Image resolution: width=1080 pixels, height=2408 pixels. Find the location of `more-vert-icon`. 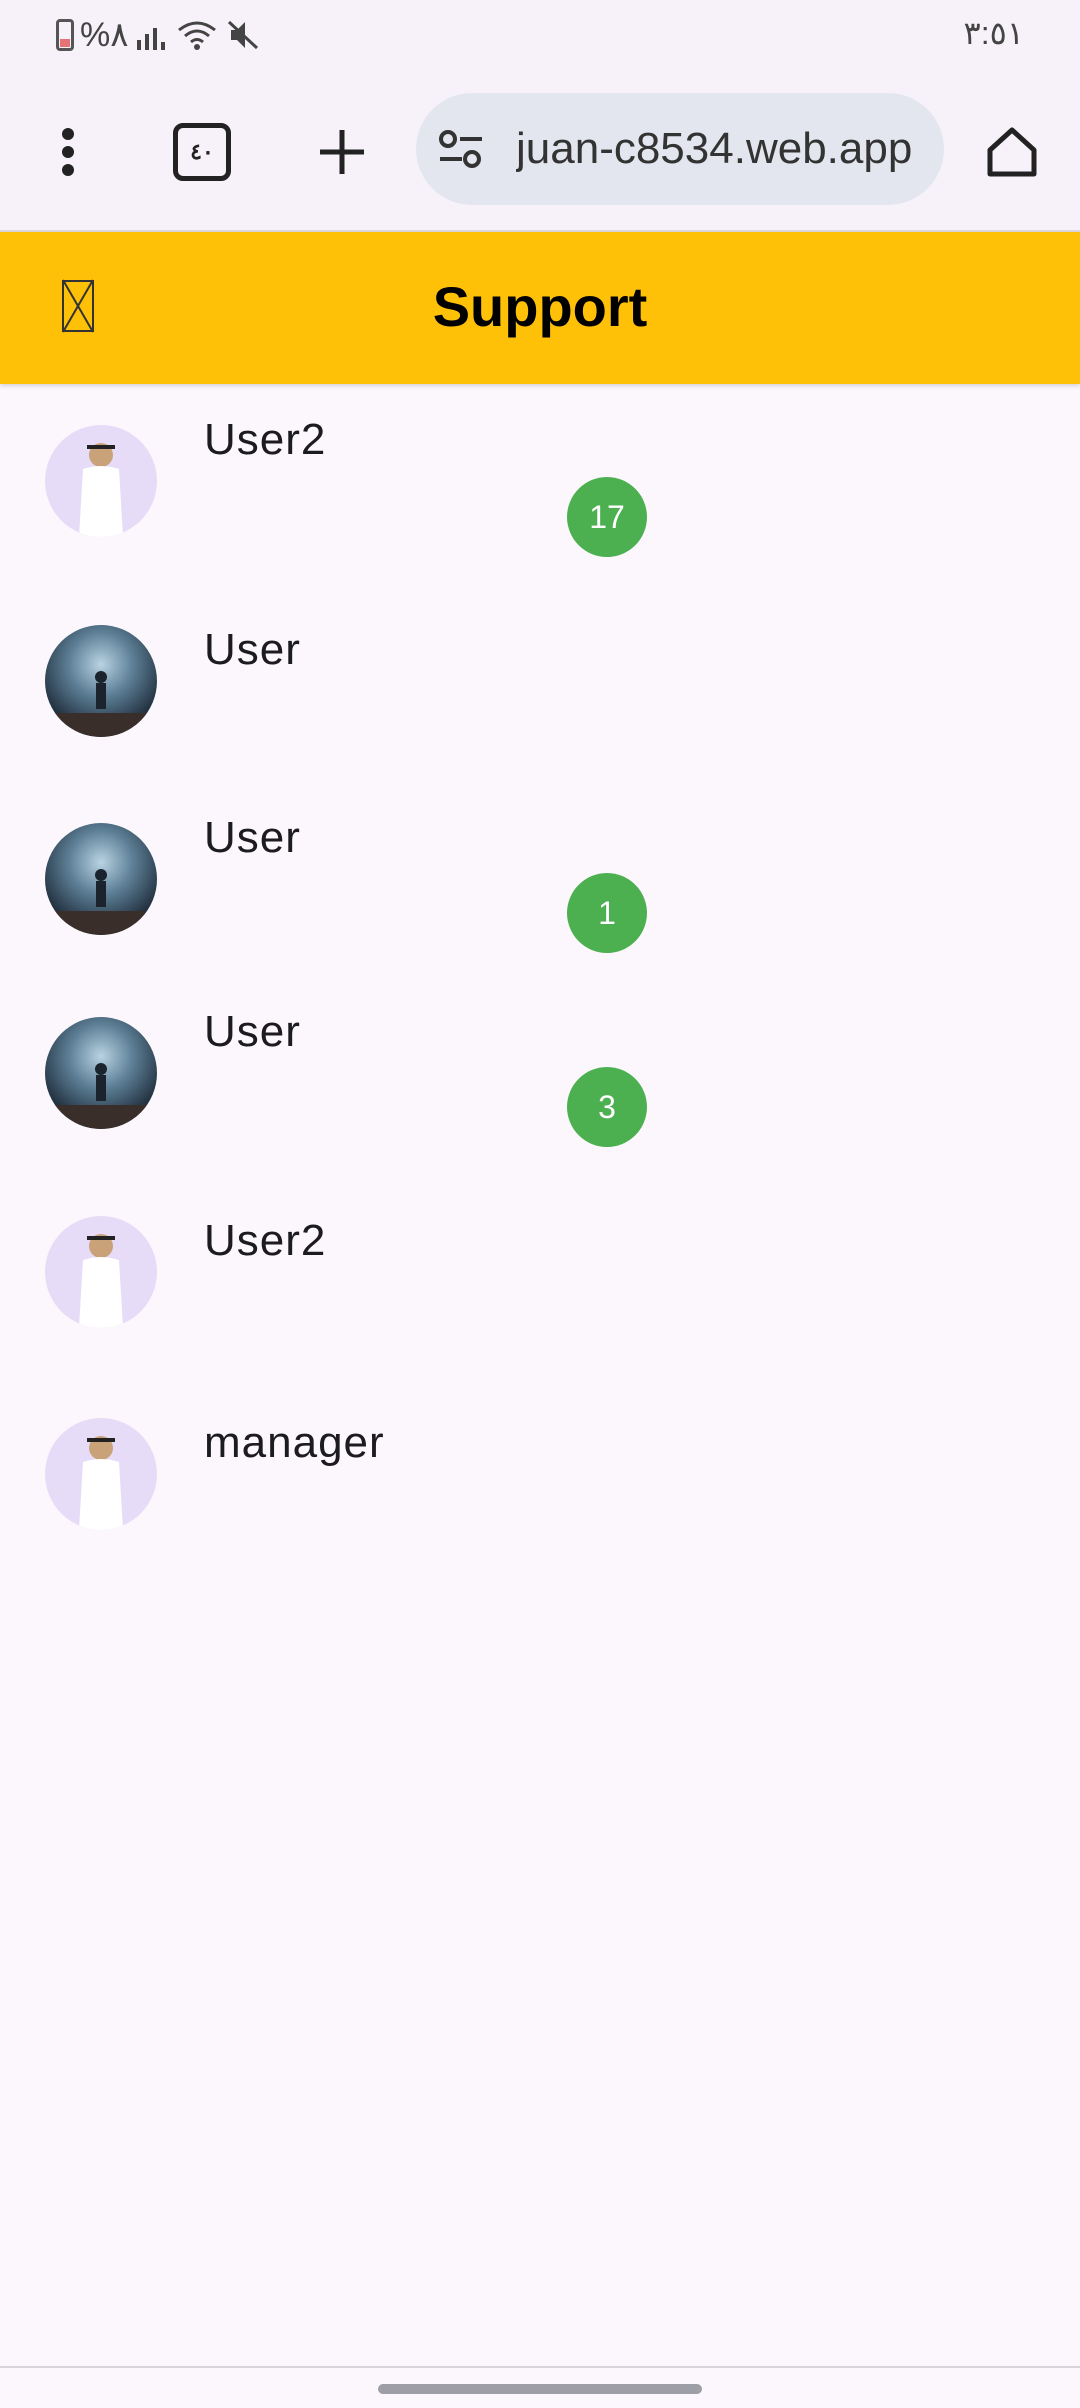

more-vert-icon is located at coordinates (68, 152).